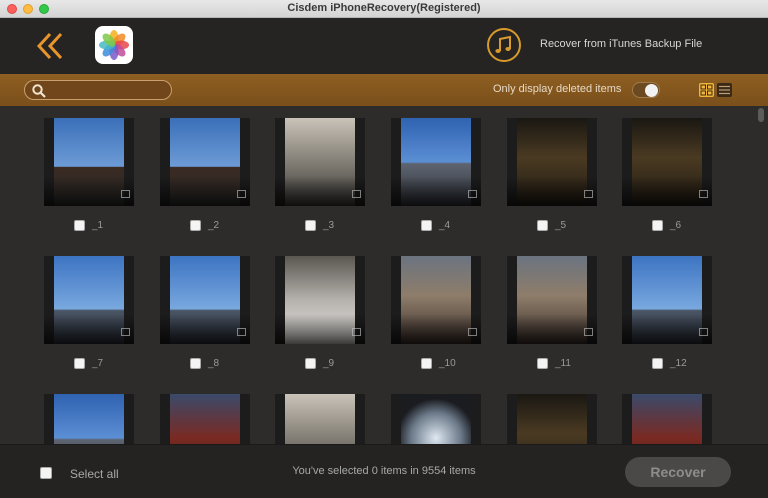 The height and width of the screenshot is (498, 768). What do you see at coordinates (678, 472) in the screenshot?
I see `recover-button: Recover` at bounding box center [678, 472].